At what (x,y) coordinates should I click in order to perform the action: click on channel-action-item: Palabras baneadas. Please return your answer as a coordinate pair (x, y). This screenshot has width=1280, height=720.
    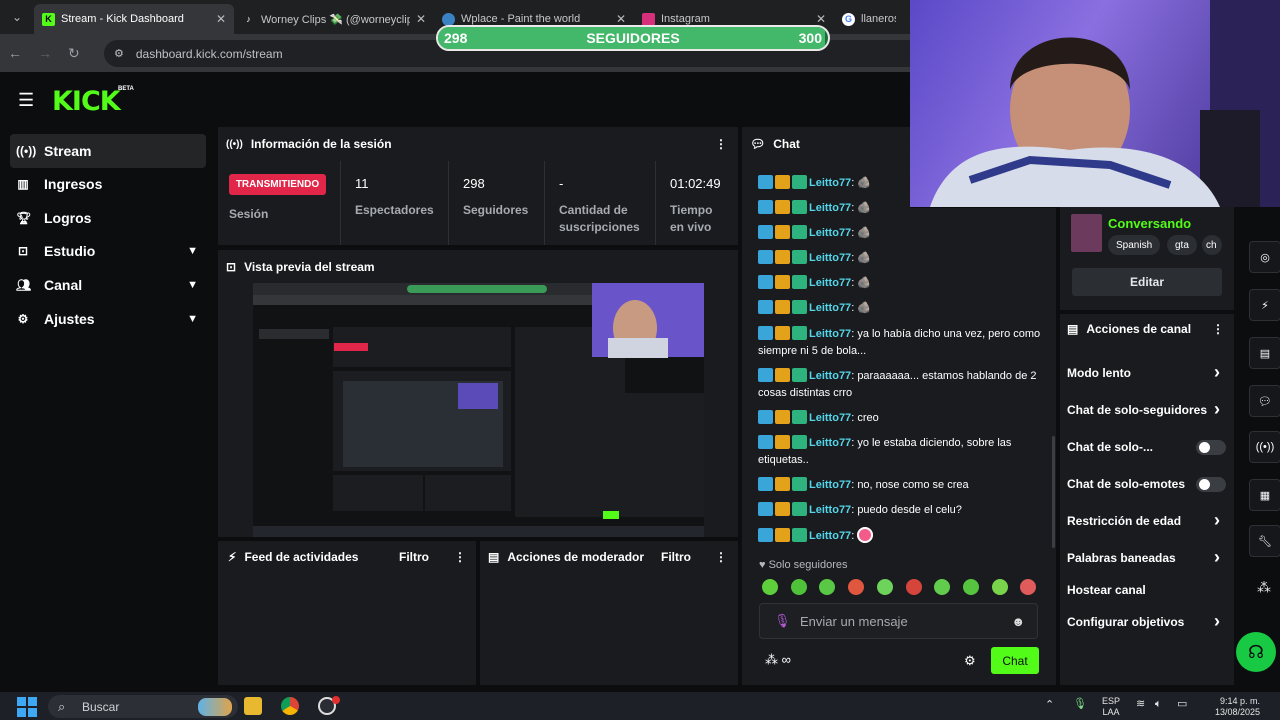
    Looking at the image, I should click on (1142, 558).